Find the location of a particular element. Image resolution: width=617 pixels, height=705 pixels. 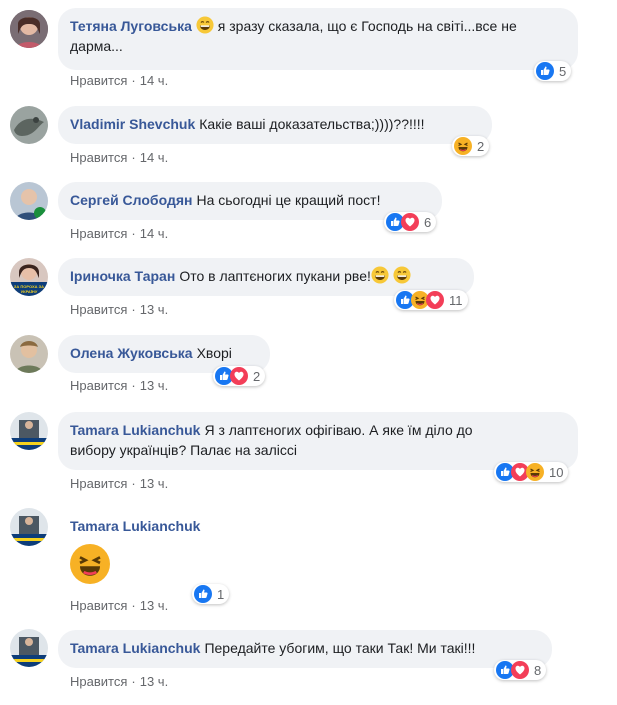

comment-author: Vladimir Shevchuk is located at coordinates (132, 124).